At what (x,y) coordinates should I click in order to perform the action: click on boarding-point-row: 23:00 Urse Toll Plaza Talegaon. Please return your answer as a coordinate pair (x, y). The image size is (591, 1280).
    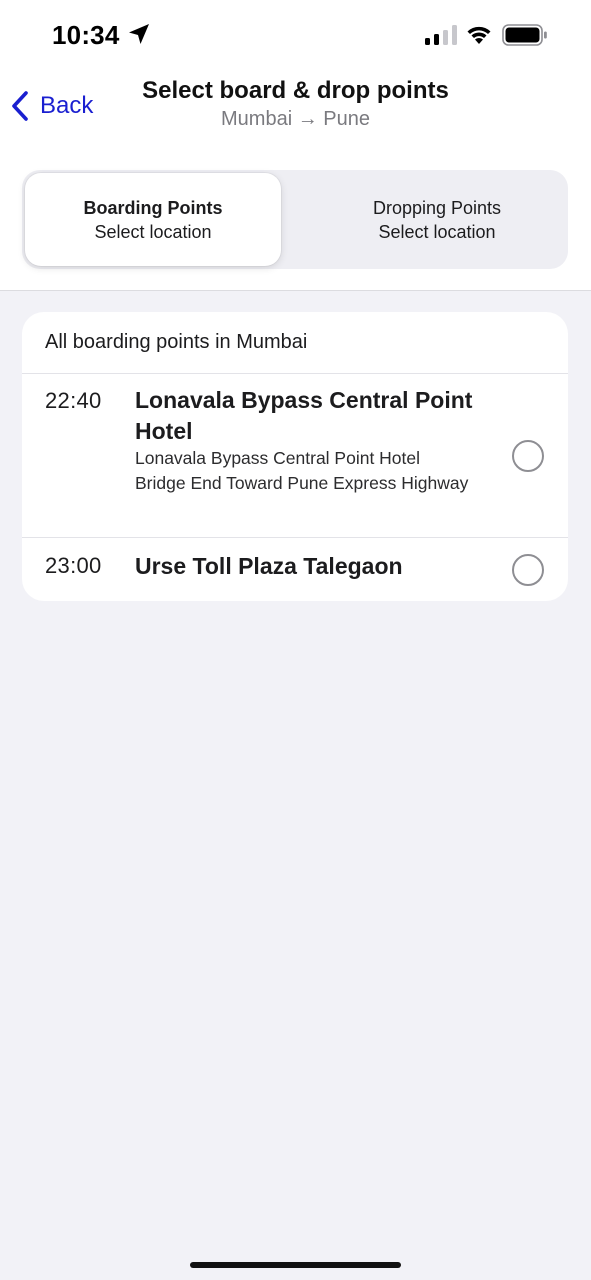
    Looking at the image, I should click on (295, 569).